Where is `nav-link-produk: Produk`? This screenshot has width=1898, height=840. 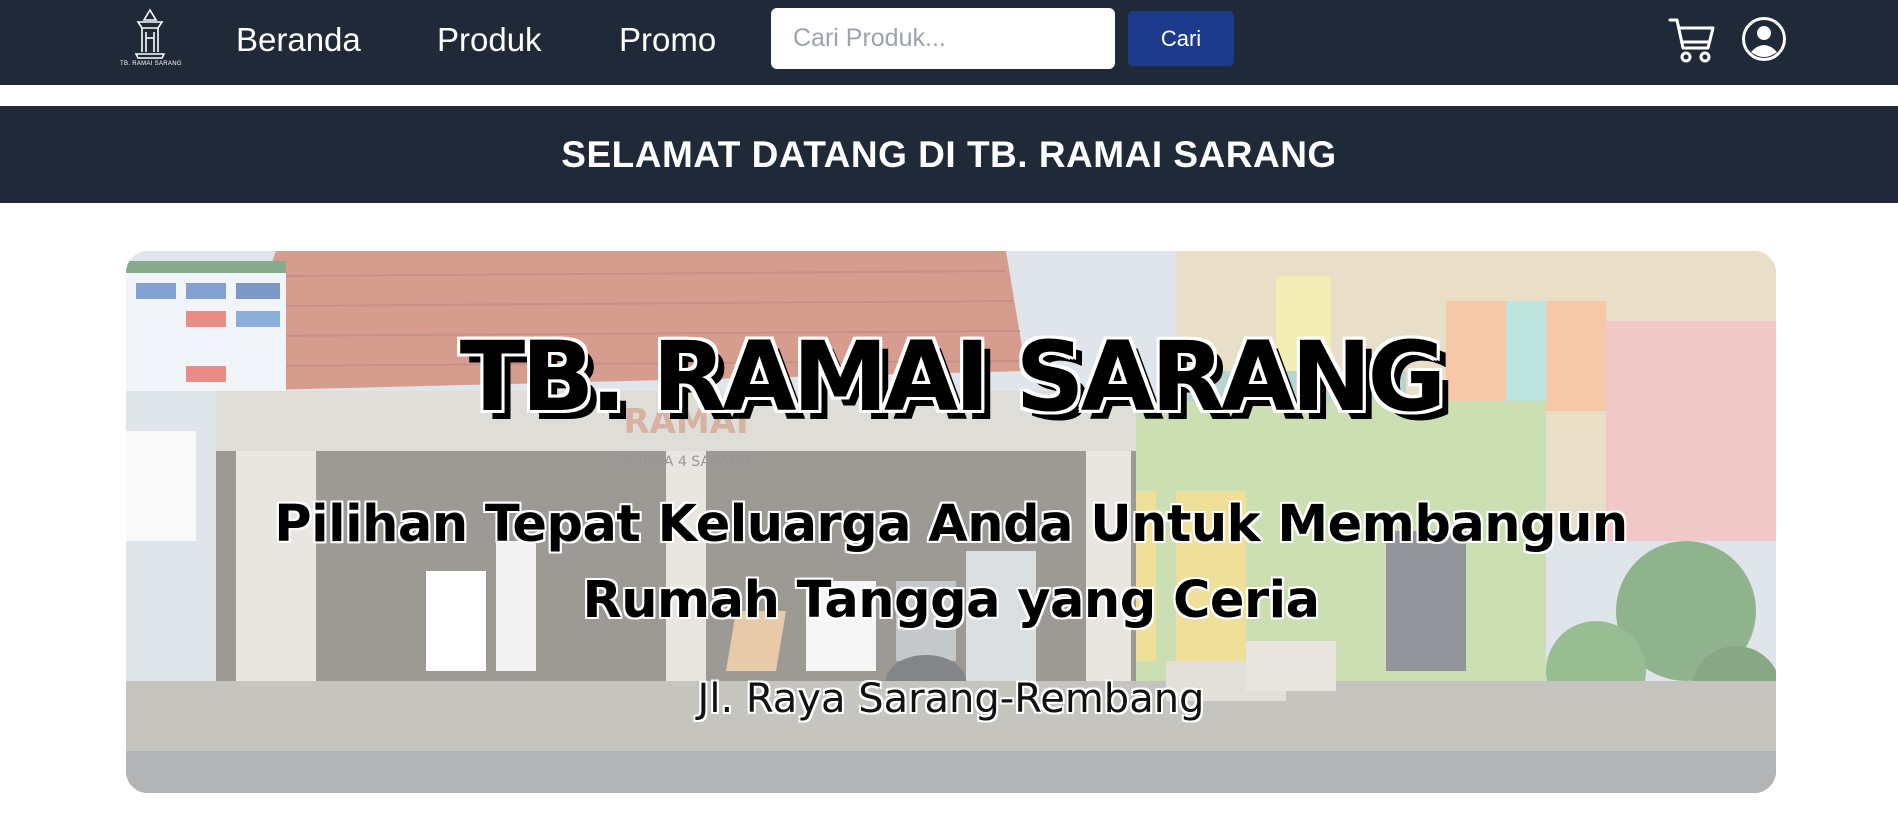 nav-link-produk: Produk is located at coordinates (489, 40).